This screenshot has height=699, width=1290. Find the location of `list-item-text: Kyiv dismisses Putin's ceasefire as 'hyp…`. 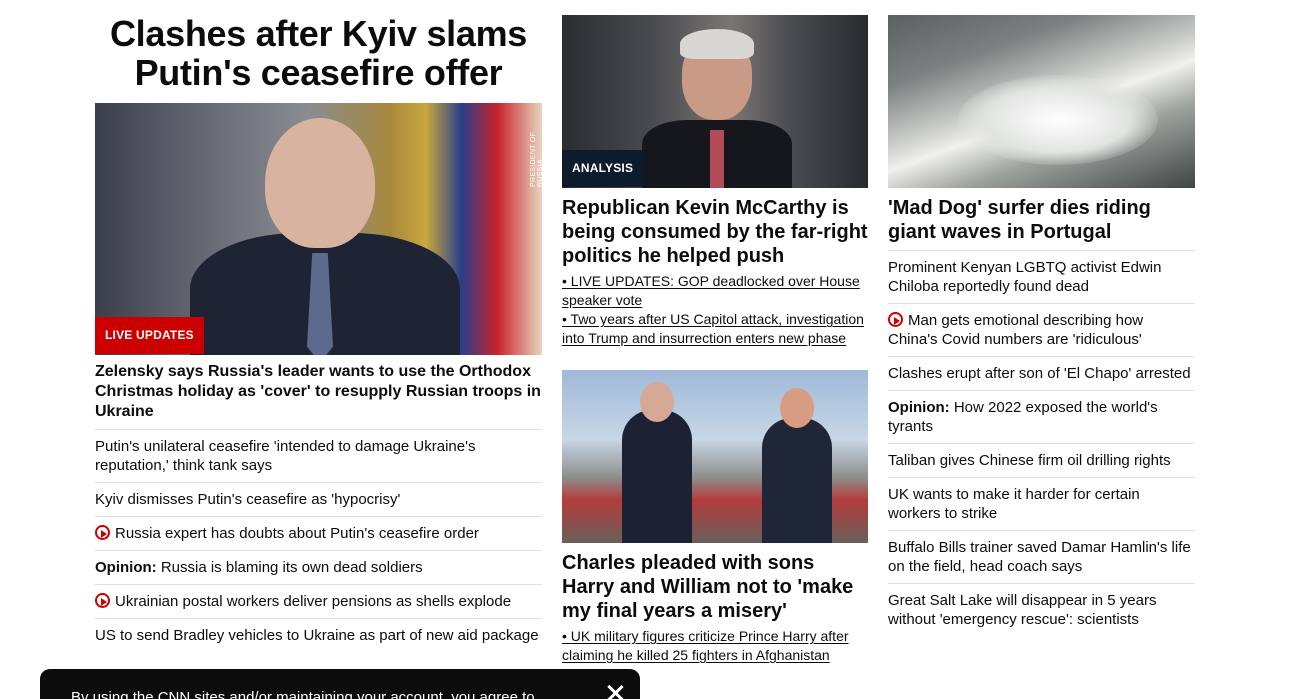

list-item-text: Kyiv dismisses Putin's ceasefire as 'hyp… is located at coordinates (248, 499).